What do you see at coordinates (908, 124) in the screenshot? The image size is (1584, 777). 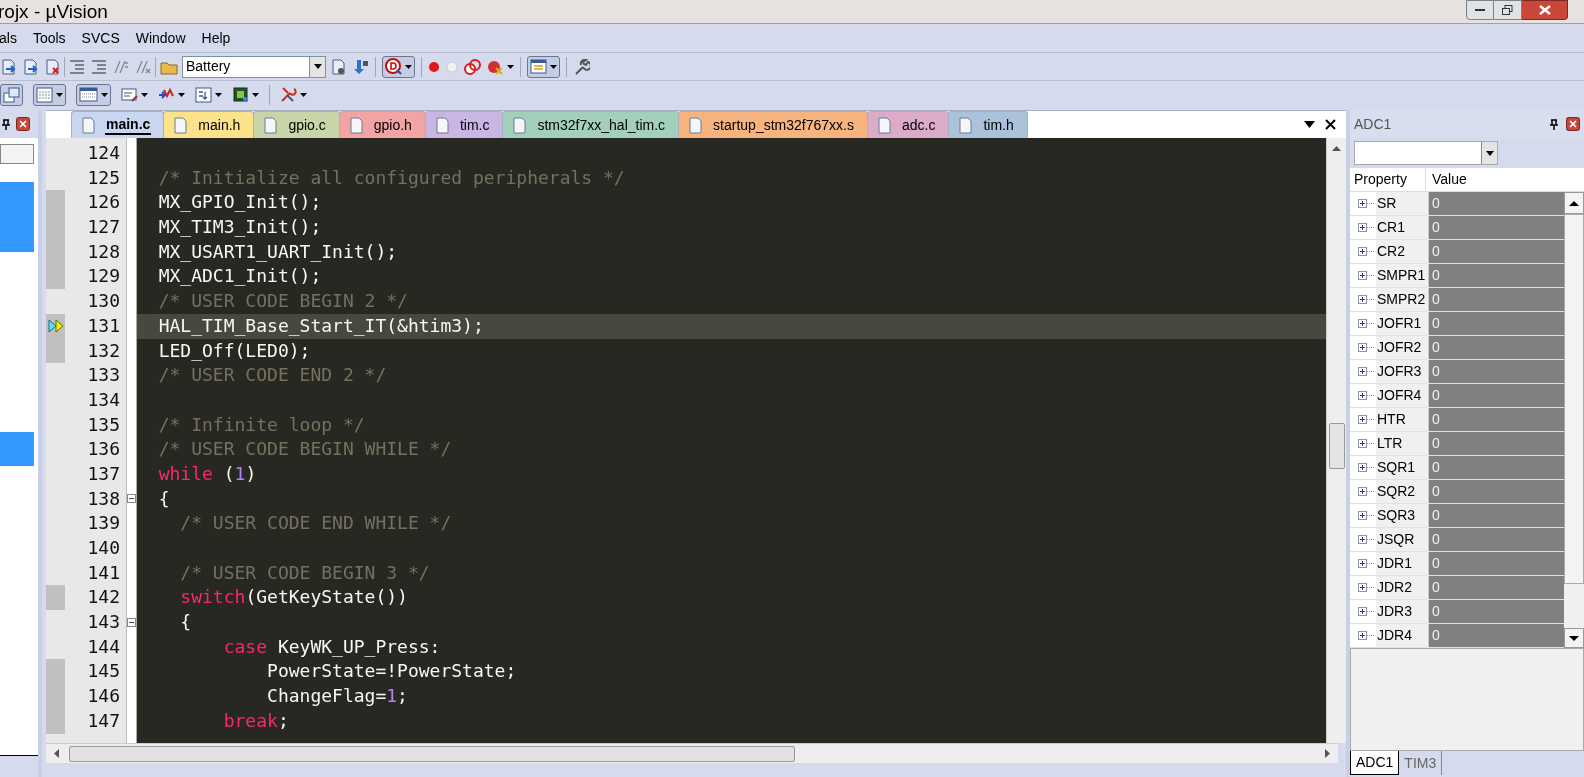 I see `file-tab: adc.c` at bounding box center [908, 124].